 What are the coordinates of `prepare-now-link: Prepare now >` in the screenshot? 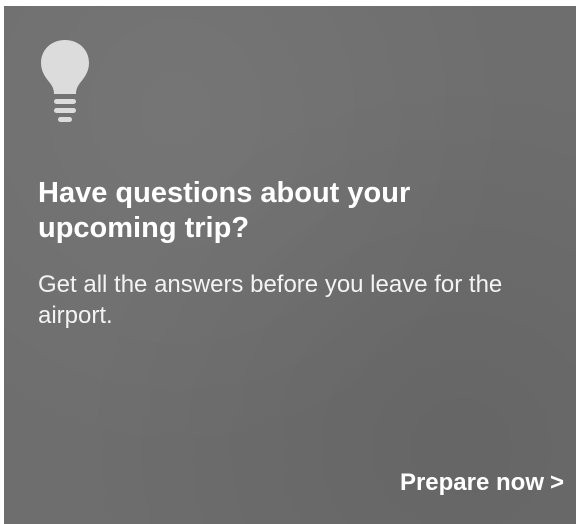 It's located at (482, 483).